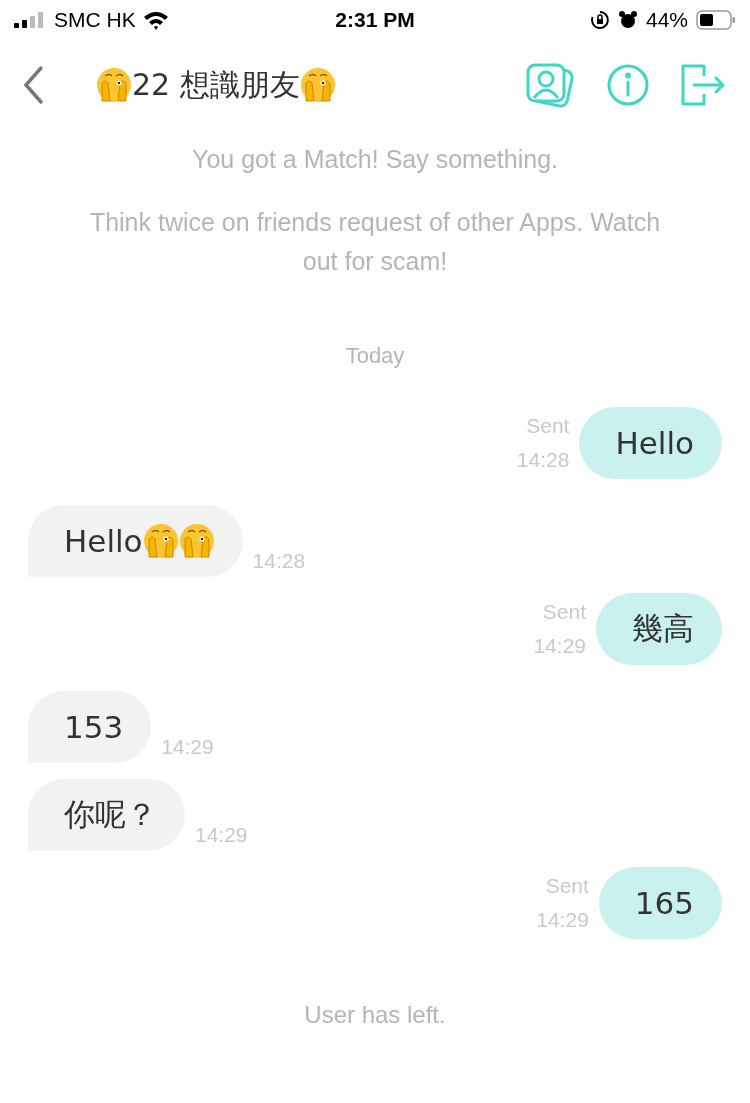 Image resolution: width=750 pixels, height=1103 pixels. Describe the element at coordinates (663, 628) in the screenshot. I see `message-text: 幾高` at that location.